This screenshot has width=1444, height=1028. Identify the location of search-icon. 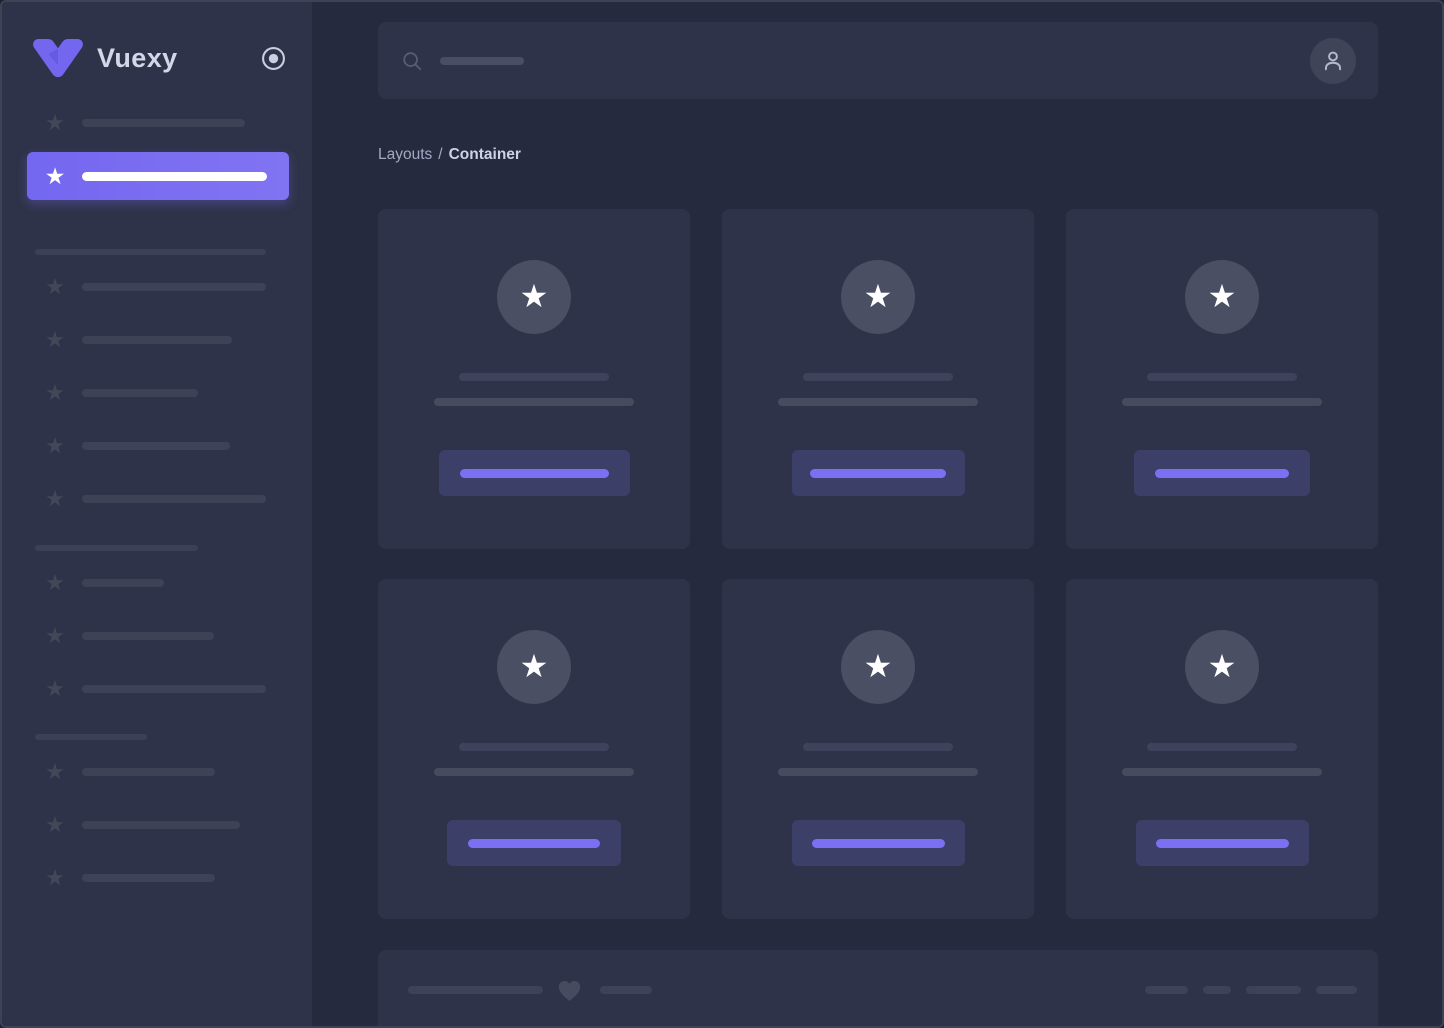
(412, 60).